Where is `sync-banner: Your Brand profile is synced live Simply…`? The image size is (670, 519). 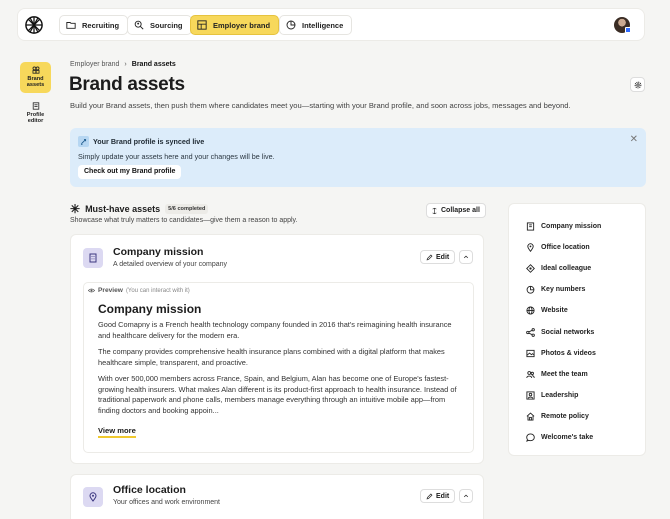 sync-banner: Your Brand profile is synced live Simply… is located at coordinates (358, 157).